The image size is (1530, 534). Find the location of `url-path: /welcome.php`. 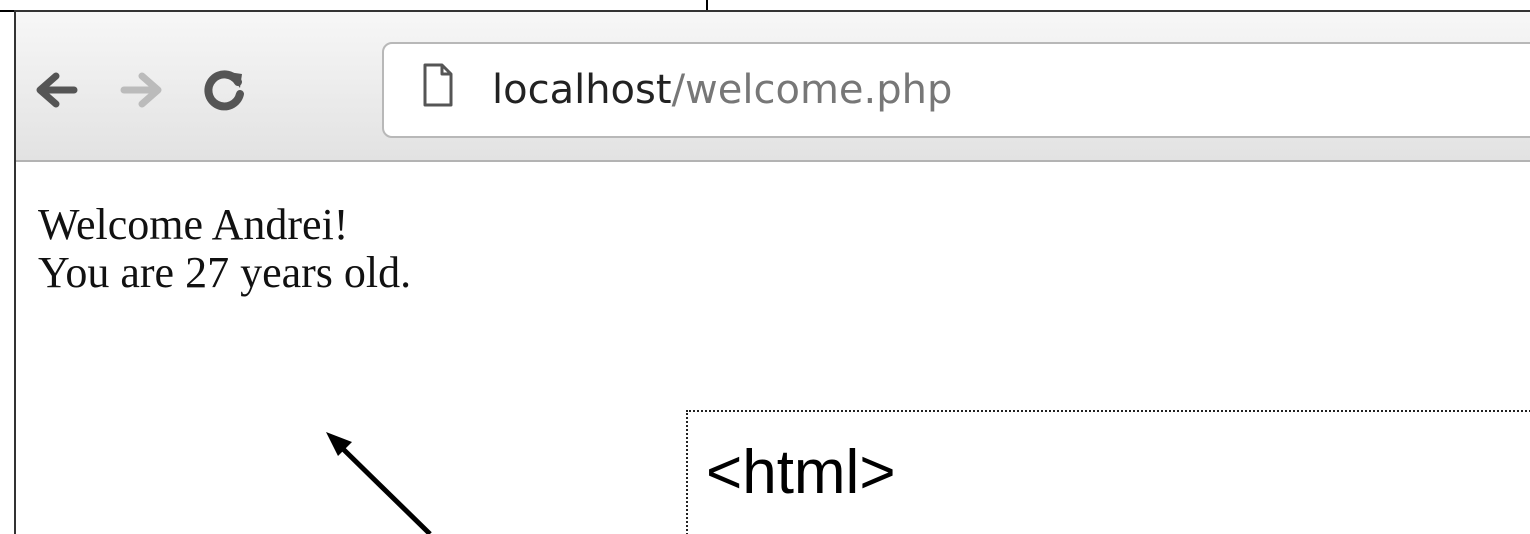

url-path: /welcome.php is located at coordinates (812, 90).